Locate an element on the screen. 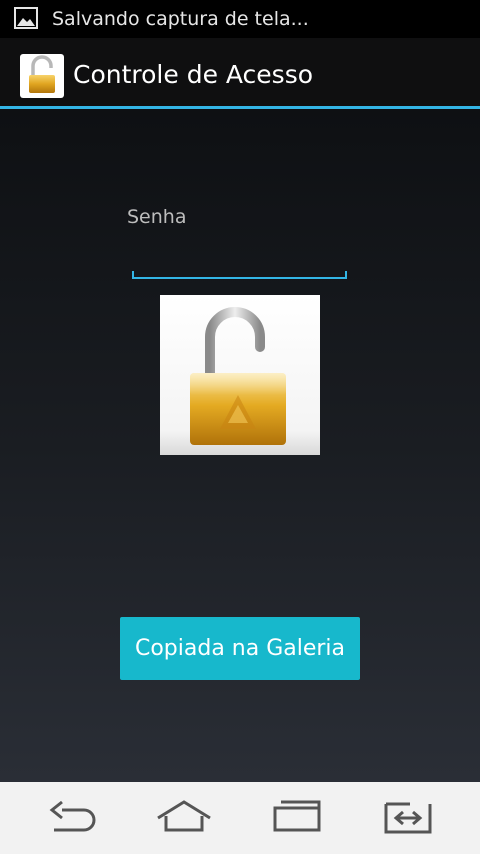 This screenshot has height=854, width=480. password-field-edge-left is located at coordinates (133, 275).